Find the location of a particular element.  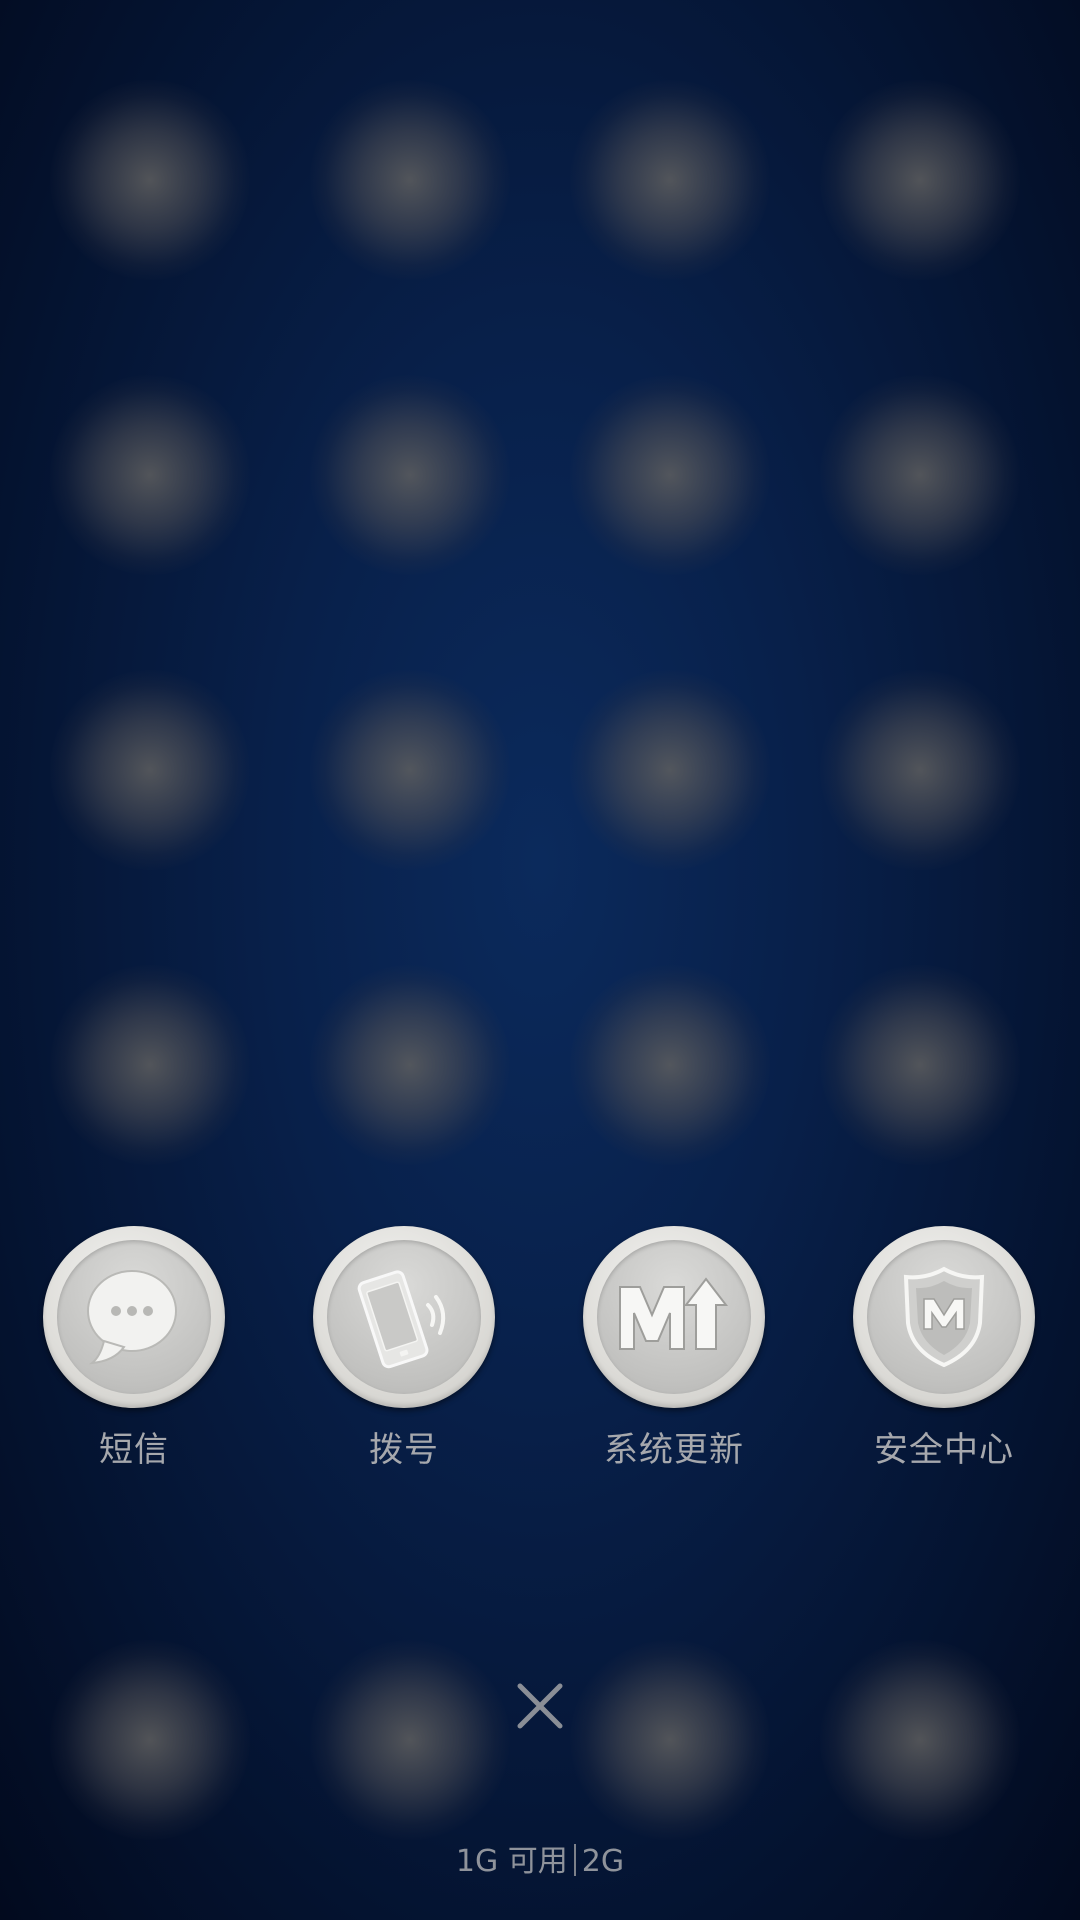

app-dock: 短信 拨号 系统更新 安全中心 is located at coordinates (540, 1351).